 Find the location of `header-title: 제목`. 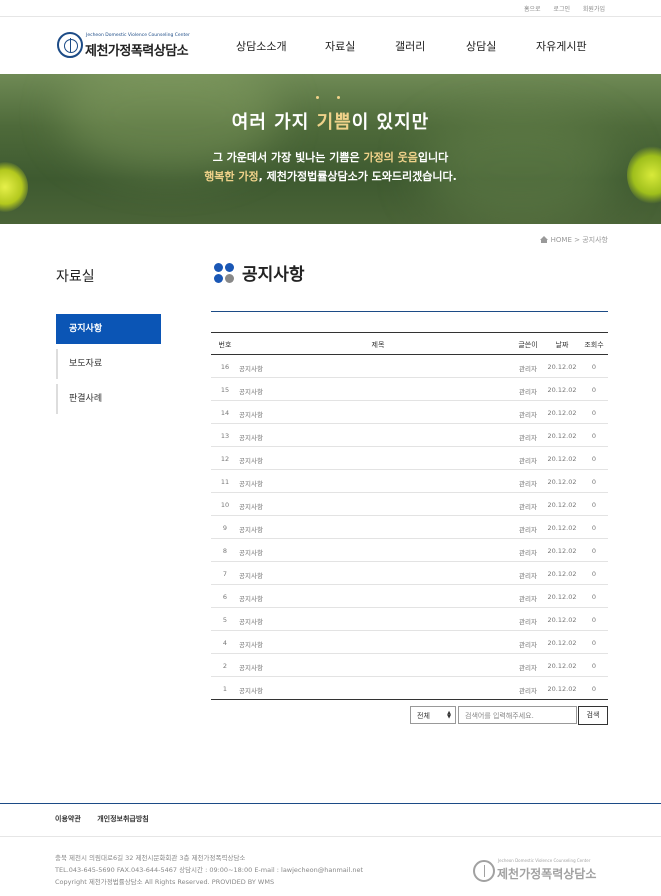

header-title: 제목 is located at coordinates (378, 345).